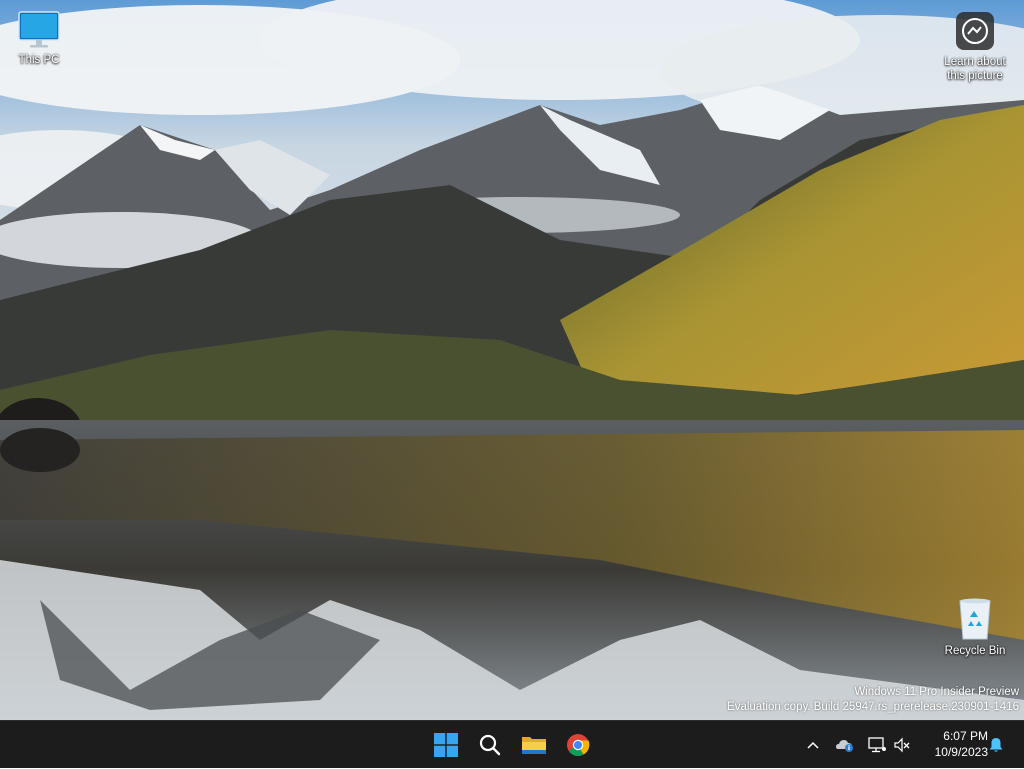  Describe the element at coordinates (975, 619) in the screenshot. I see `recycle-bin-icon` at that location.